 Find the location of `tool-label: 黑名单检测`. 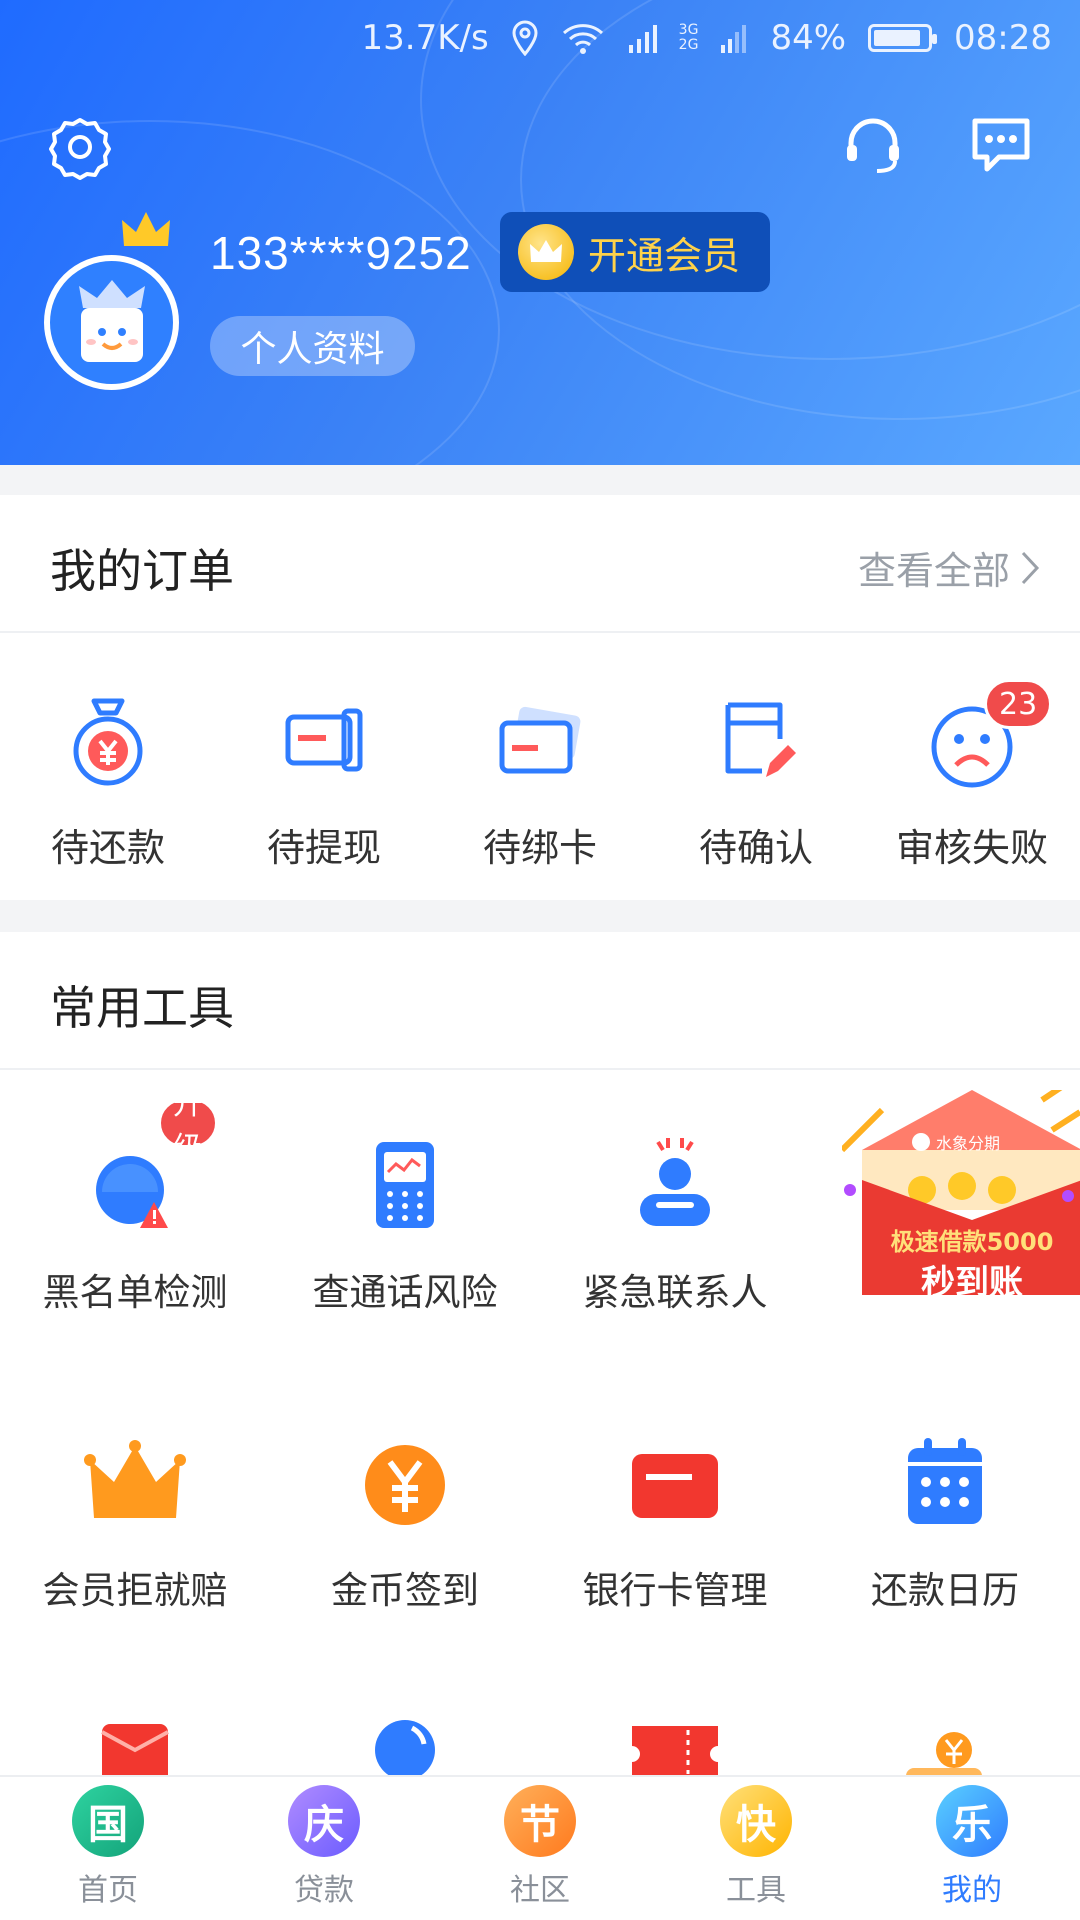

tool-label: 黑名单检测 is located at coordinates (135, 1292).